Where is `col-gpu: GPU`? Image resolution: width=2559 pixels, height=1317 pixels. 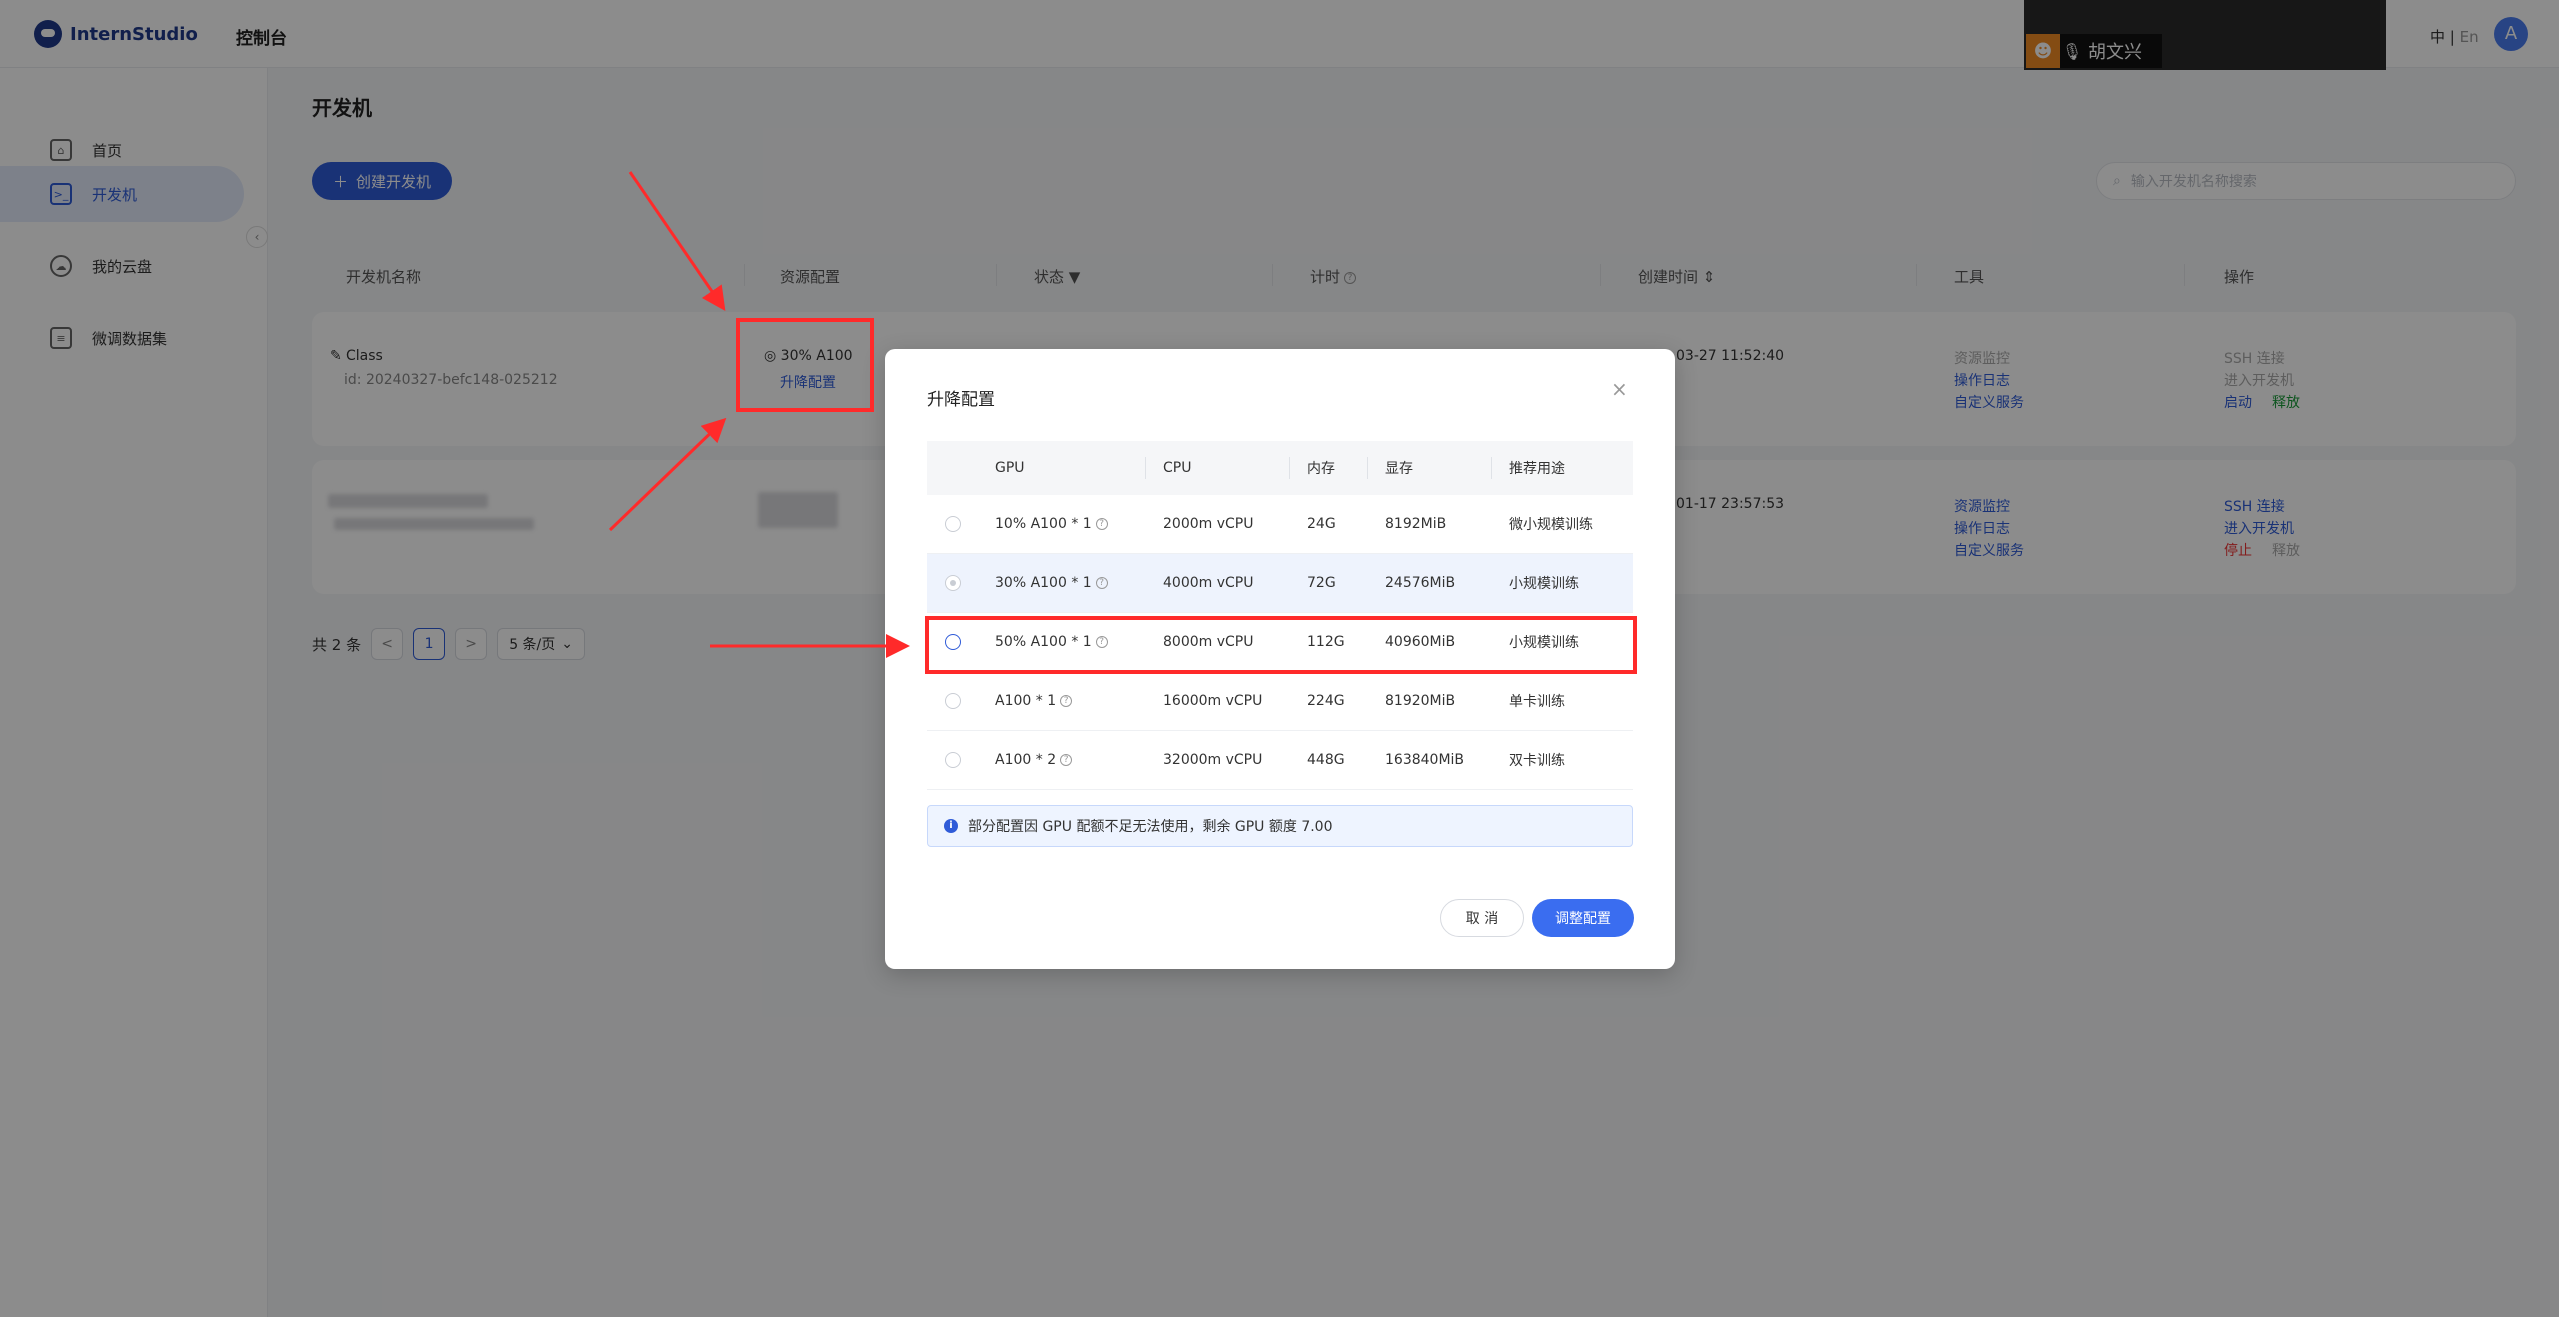
col-gpu: GPU is located at coordinates (1010, 468).